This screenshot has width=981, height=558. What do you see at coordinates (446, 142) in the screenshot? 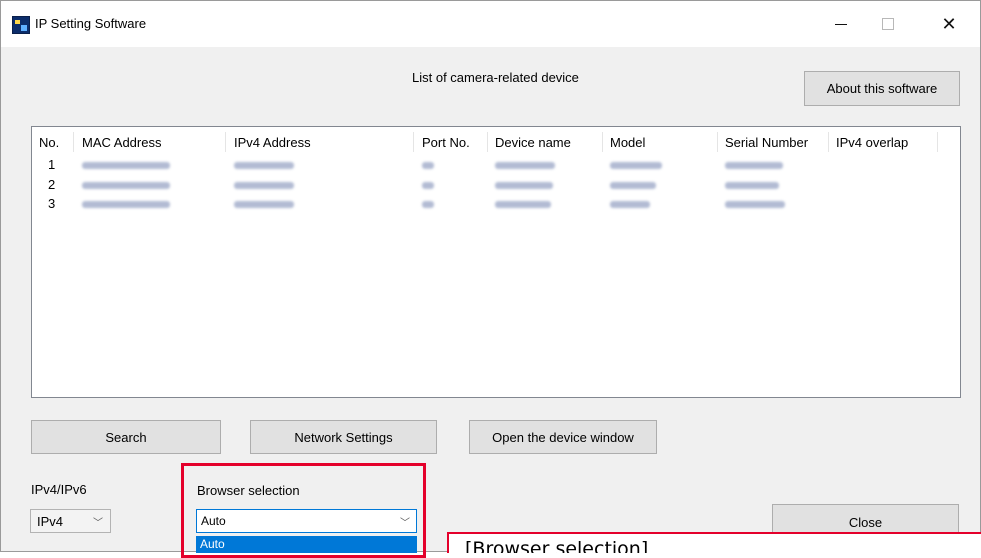
I see `column-header-port-no: Port No.` at bounding box center [446, 142].